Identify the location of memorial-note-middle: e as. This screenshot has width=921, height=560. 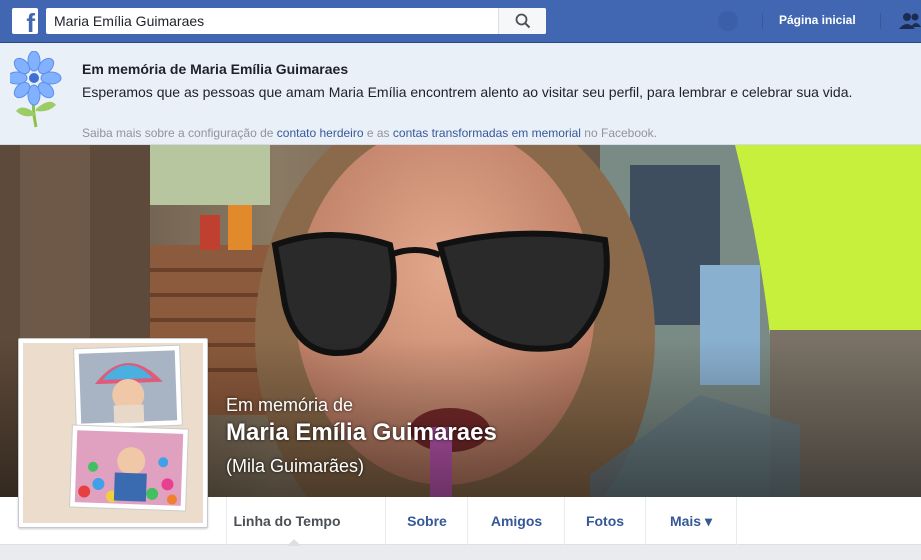
(378, 133).